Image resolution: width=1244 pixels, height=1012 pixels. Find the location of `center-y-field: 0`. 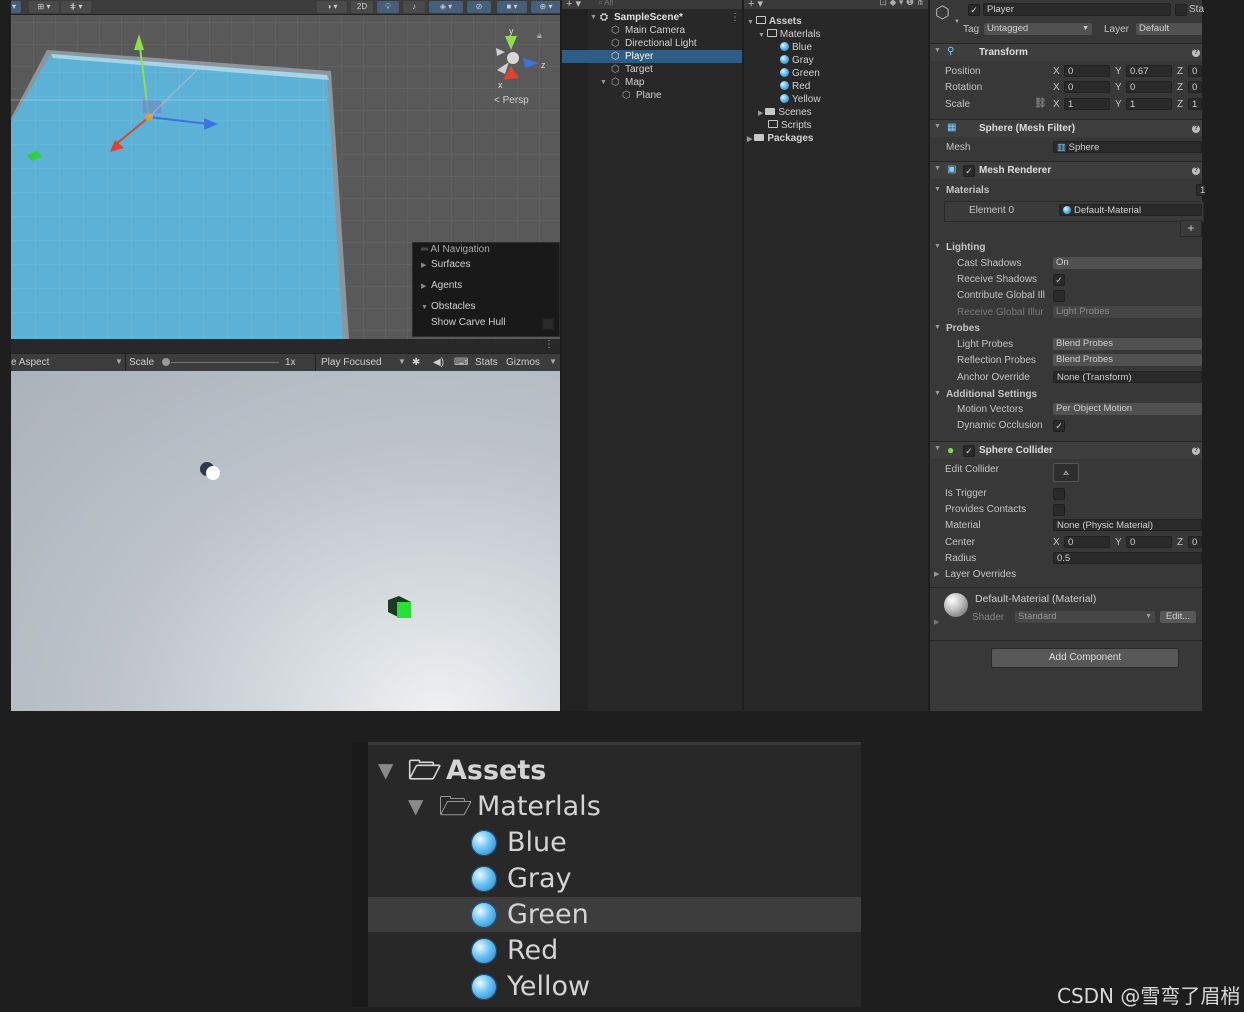

center-y-field: 0 is located at coordinates (1149, 542).